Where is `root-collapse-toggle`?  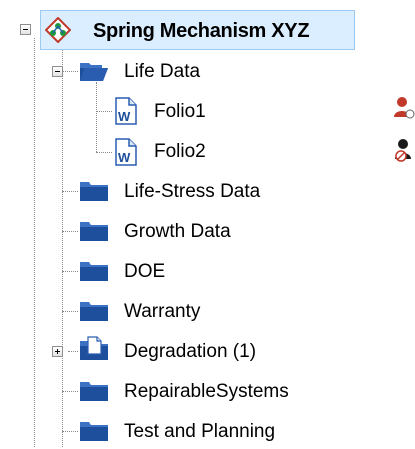 root-collapse-toggle is located at coordinates (25, 29).